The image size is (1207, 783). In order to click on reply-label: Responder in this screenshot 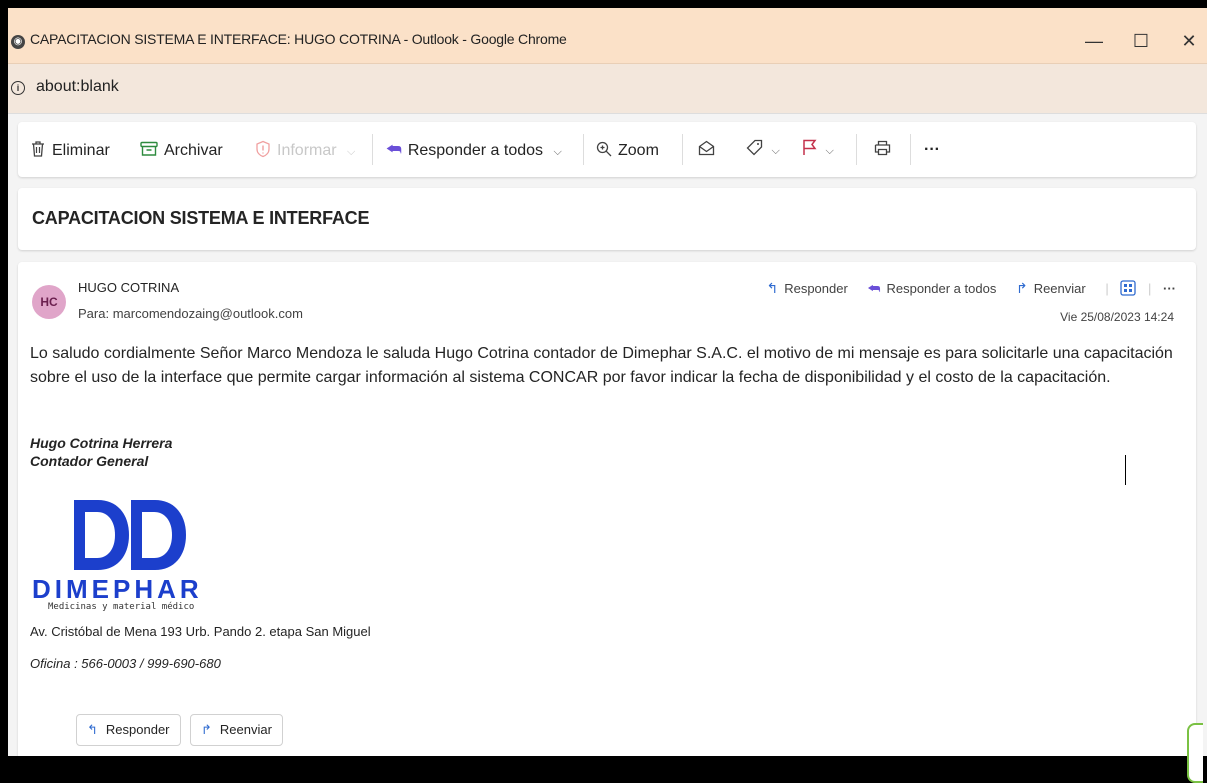, I will do `click(816, 288)`.